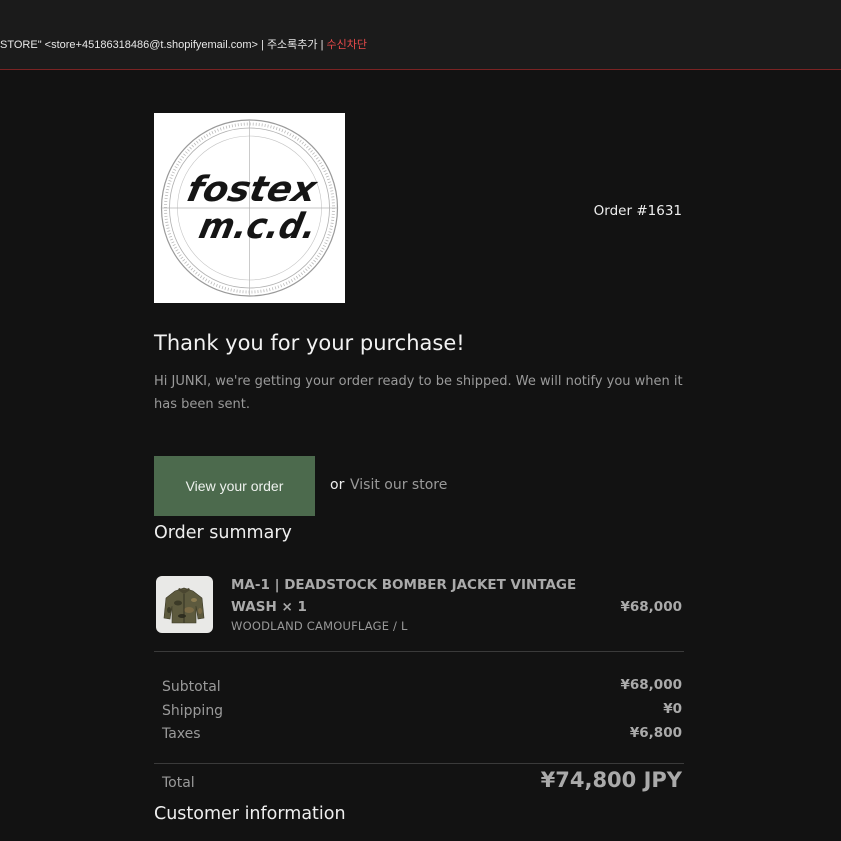 The image size is (841, 841). I want to click on product-thumbnail, so click(184, 604).